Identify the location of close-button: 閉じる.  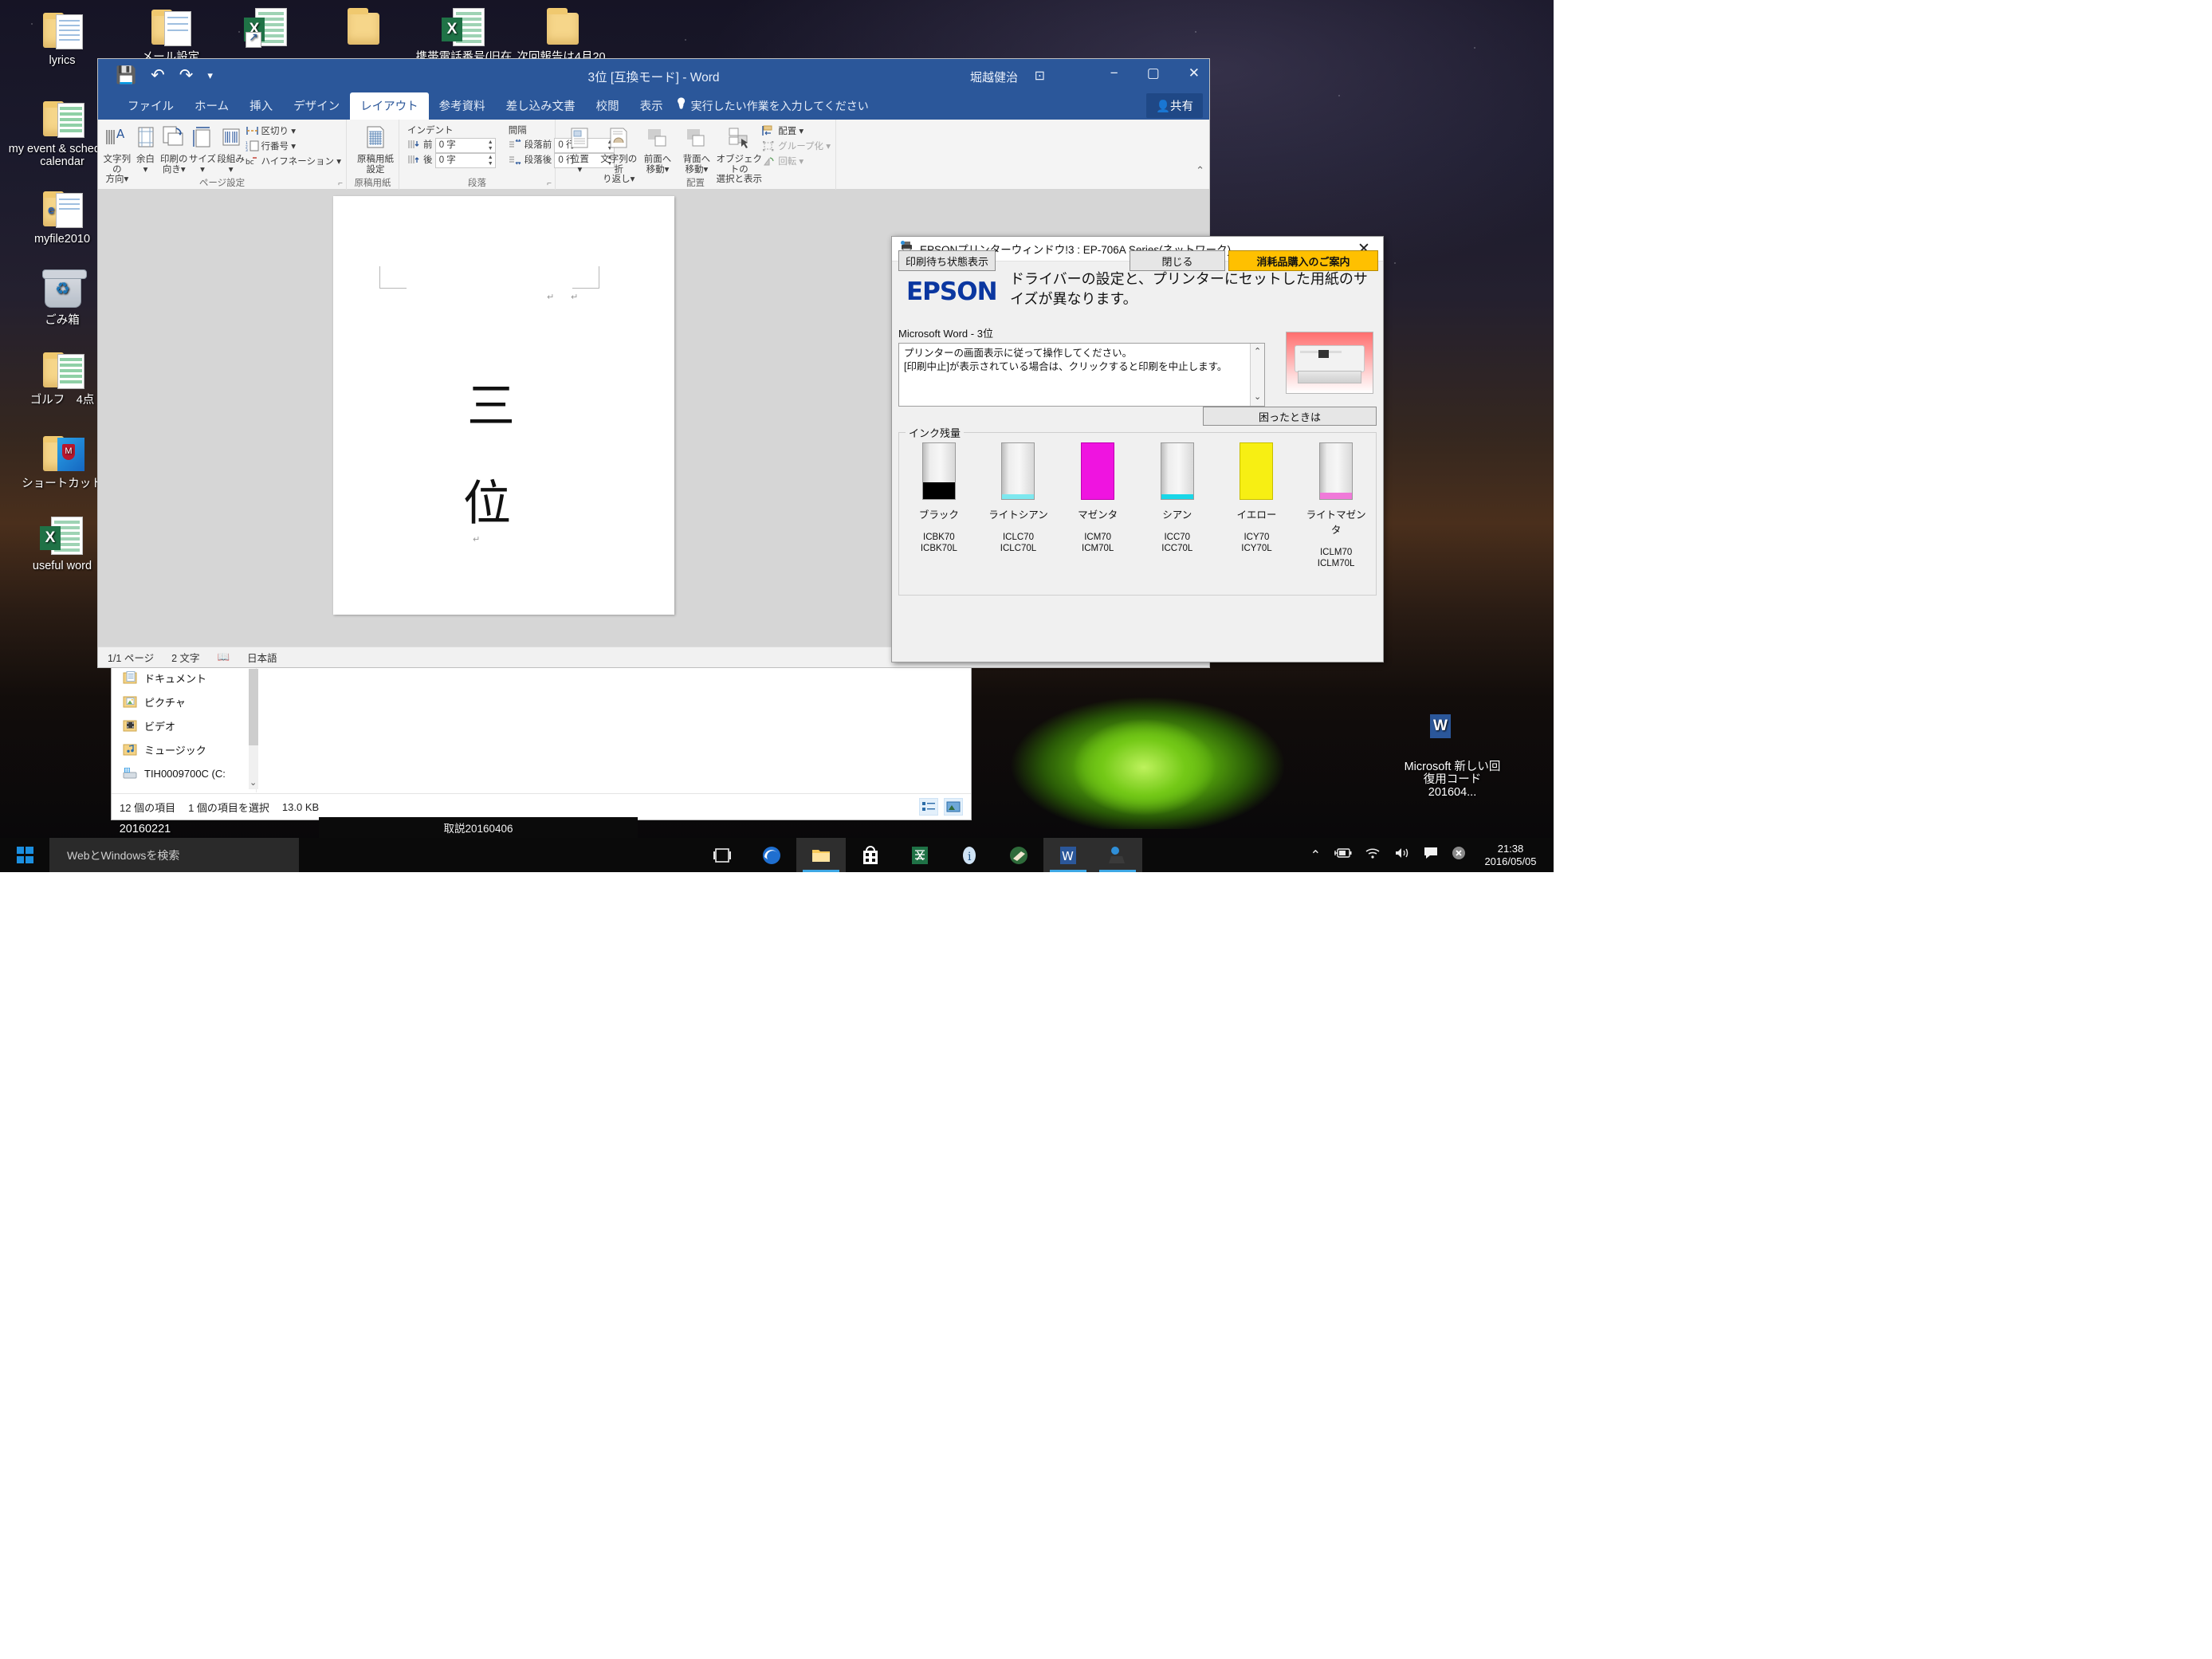
(1177, 260).